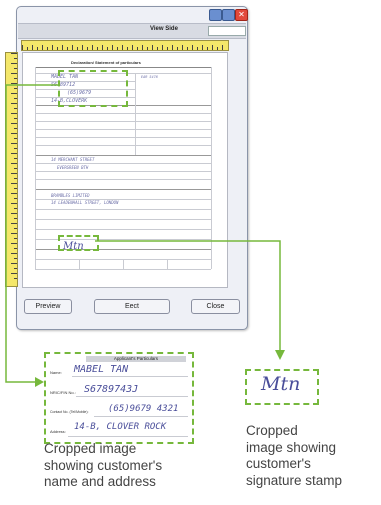  Describe the element at coordinates (278, 463) in the screenshot. I see `caption-line: customer's` at that location.